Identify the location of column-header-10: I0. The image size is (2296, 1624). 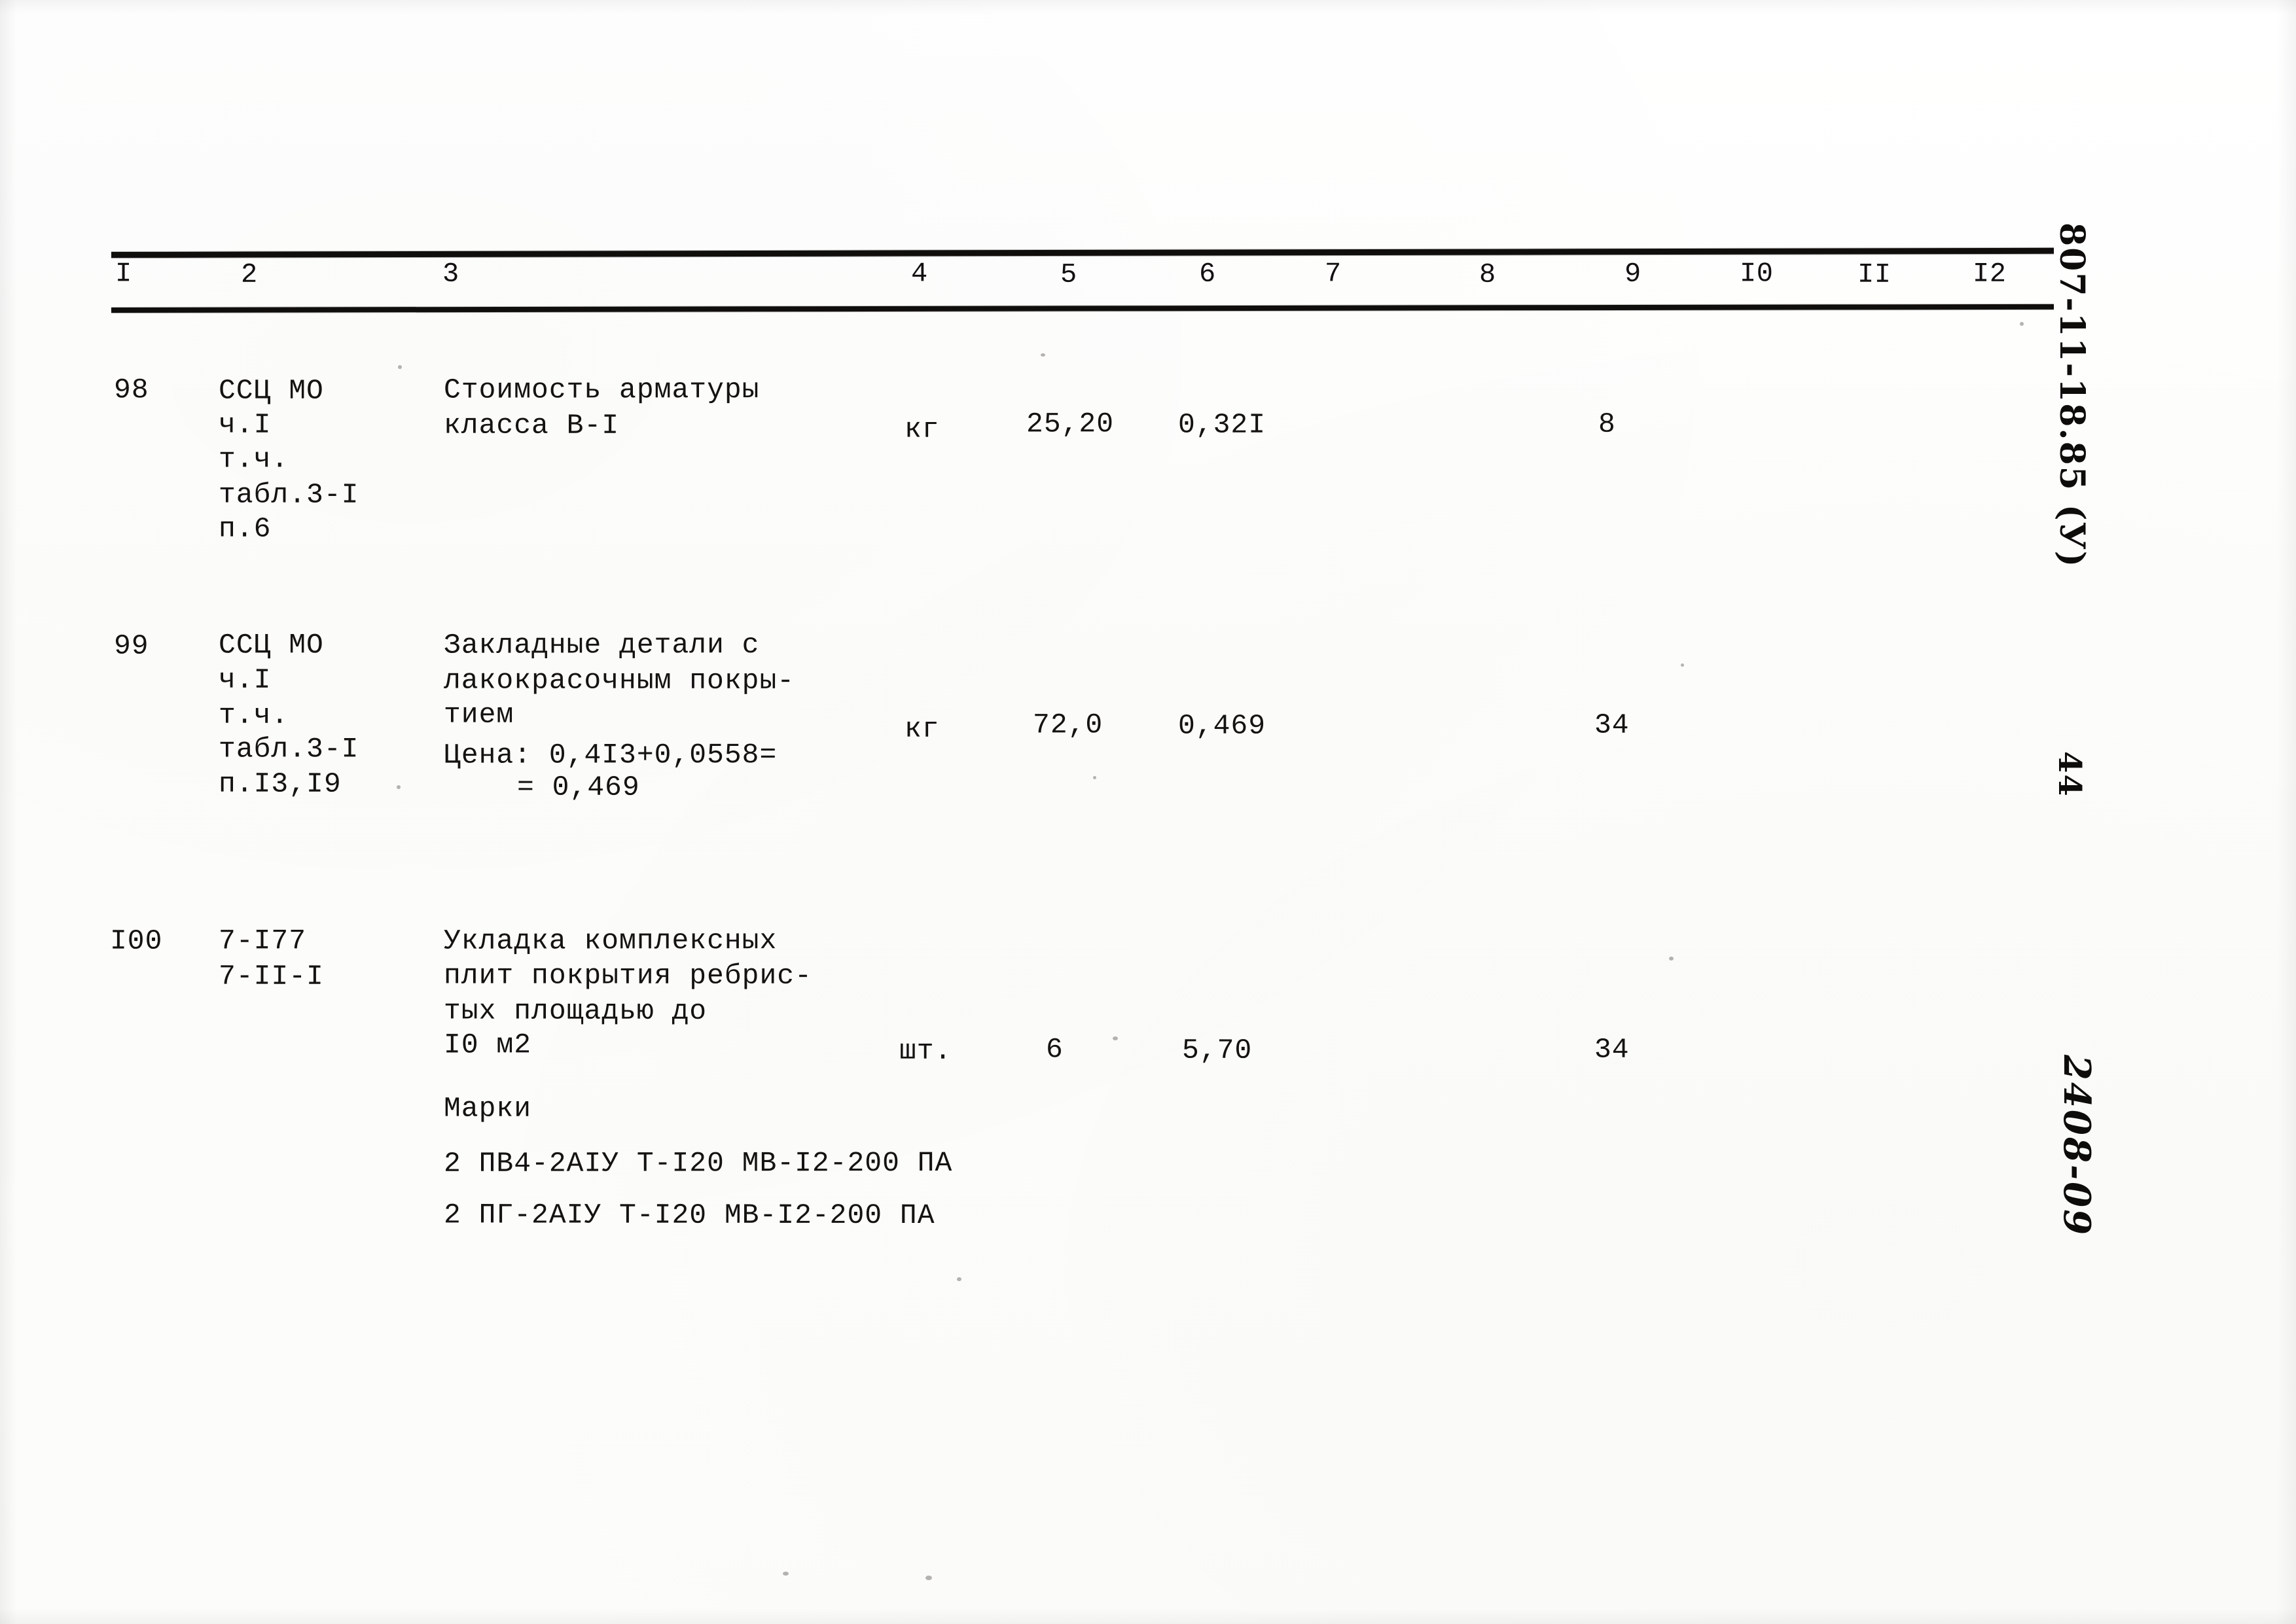
(1756, 274).